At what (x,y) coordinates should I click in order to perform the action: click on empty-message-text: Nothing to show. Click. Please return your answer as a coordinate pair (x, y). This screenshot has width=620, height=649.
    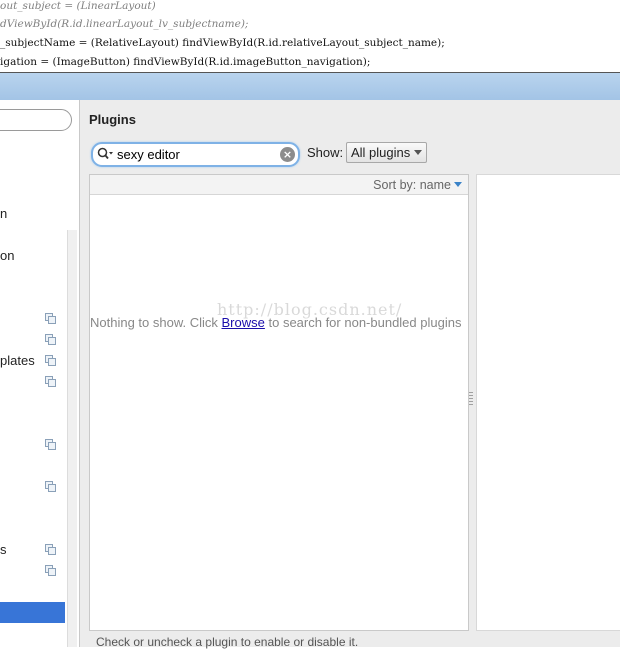
    Looking at the image, I should click on (156, 322).